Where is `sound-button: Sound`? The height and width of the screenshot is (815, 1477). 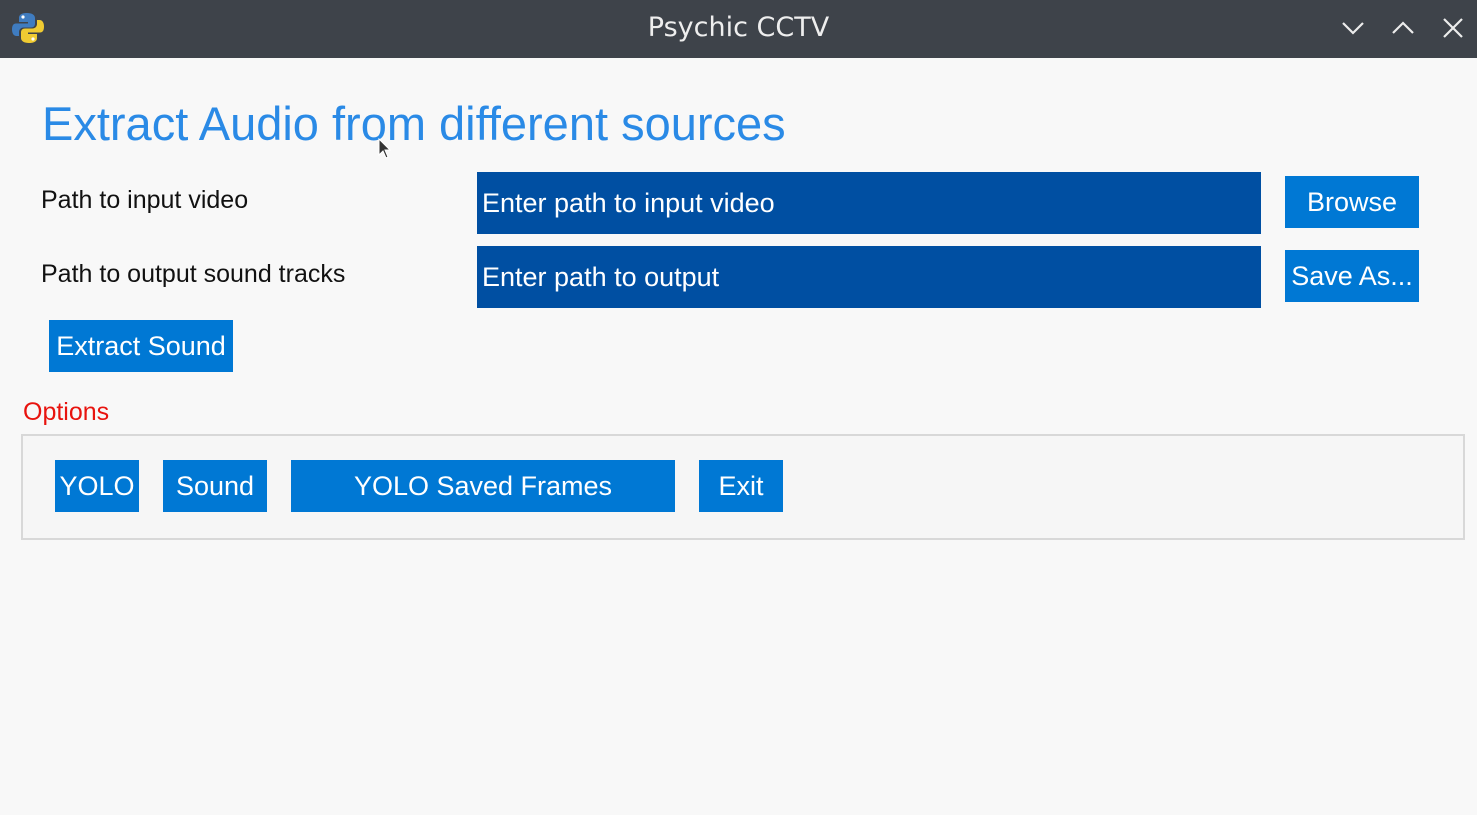 sound-button: Sound is located at coordinates (215, 486).